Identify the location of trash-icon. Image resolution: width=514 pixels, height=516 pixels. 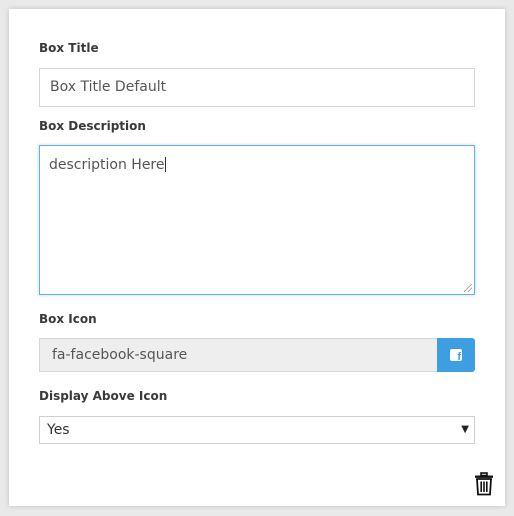
(484, 484).